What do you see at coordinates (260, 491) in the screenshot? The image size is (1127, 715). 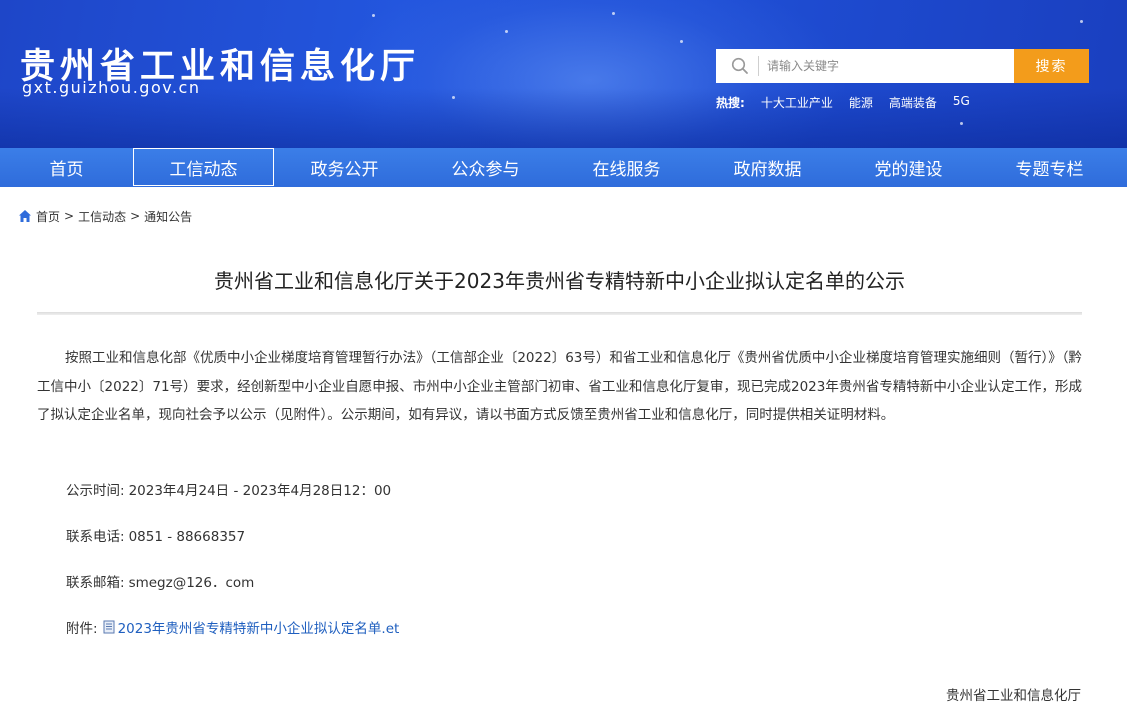 I see `publicity-time-value: 2023年4月24日 - 2023年4月28日12：00` at bounding box center [260, 491].